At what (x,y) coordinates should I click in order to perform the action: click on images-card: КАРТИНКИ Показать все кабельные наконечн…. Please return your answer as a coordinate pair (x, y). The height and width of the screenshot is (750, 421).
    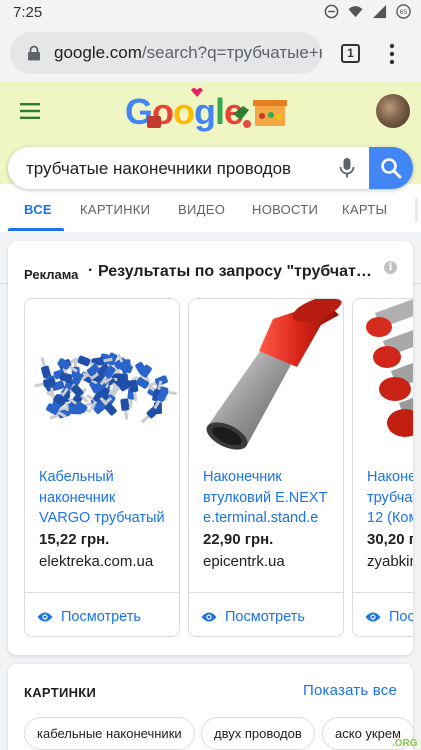
    Looking at the image, I should click on (210, 707).